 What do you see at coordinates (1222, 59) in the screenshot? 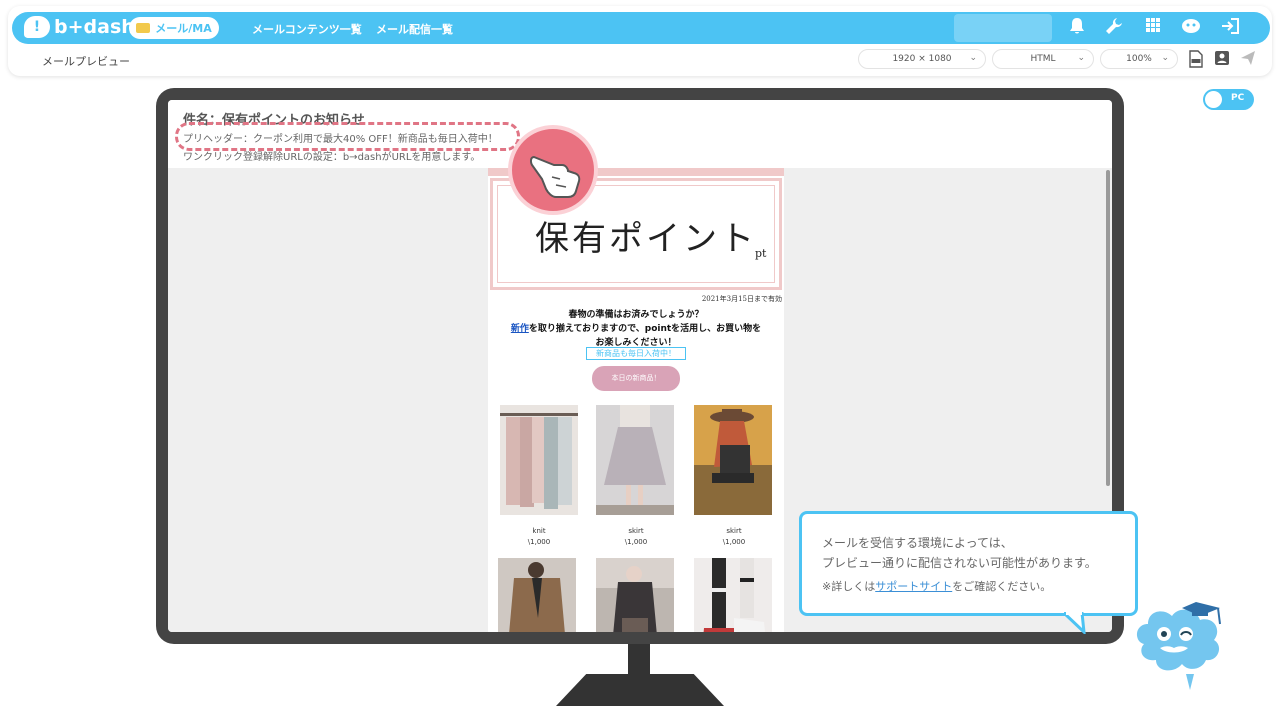
I see `contact-icon` at bounding box center [1222, 59].